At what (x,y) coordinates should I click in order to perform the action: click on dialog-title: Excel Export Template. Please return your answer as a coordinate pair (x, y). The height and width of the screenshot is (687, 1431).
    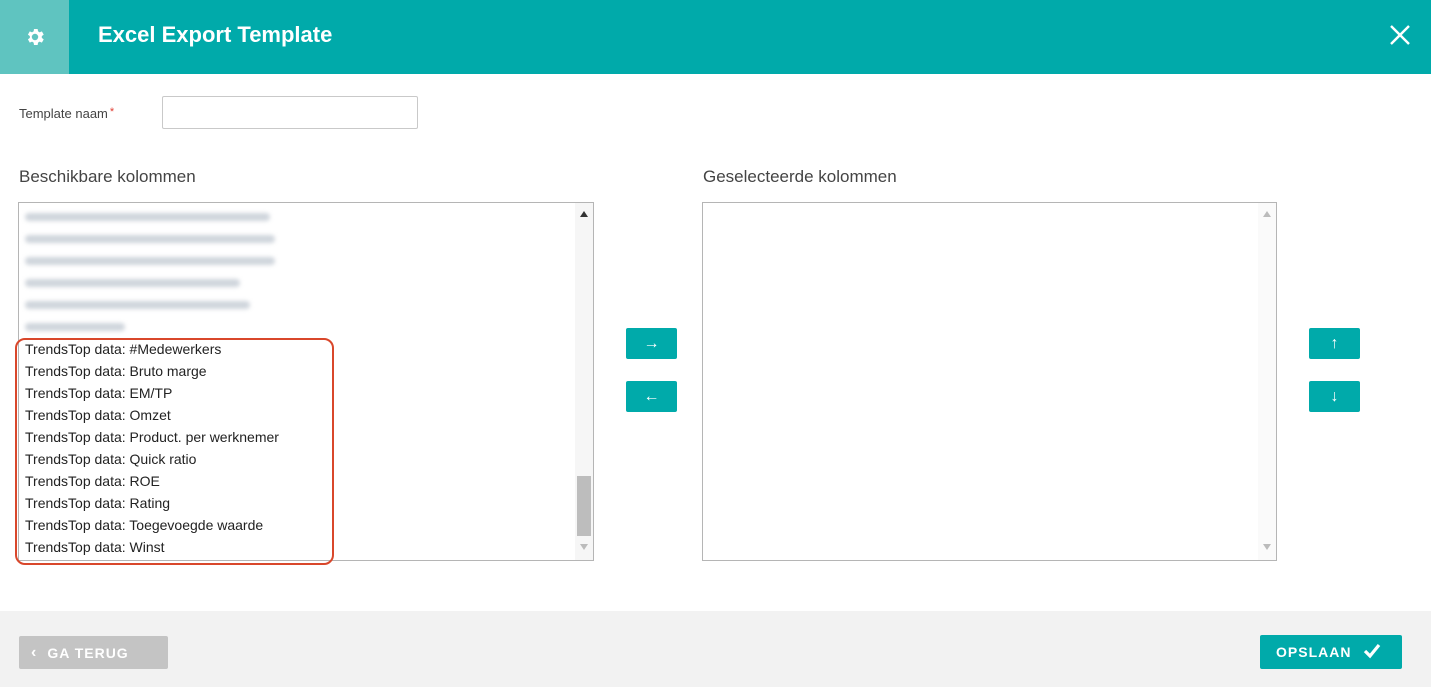
    Looking at the image, I should click on (215, 34).